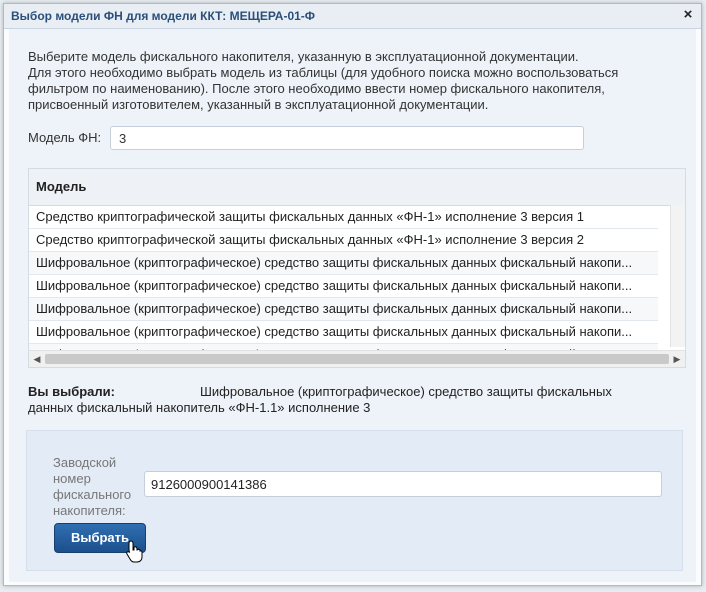 The width and height of the screenshot is (706, 592). Describe the element at coordinates (65, 137) in the screenshot. I see `model-filter-label: Модель ФН:` at that location.